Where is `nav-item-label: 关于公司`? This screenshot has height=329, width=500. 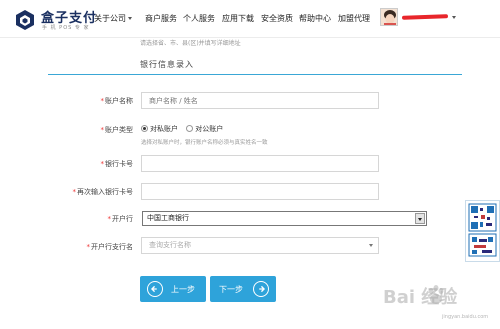 nav-item-label: 关于公司 is located at coordinates (110, 18).